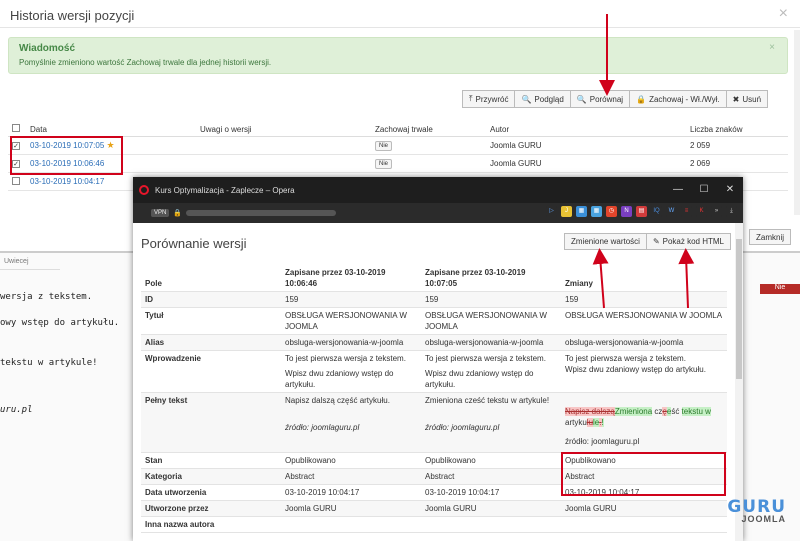 Image resolution: width=800 pixels, height=541 pixels. Describe the element at coordinates (178, 213) in the screenshot. I see `lock-icon: 🔒` at that location.